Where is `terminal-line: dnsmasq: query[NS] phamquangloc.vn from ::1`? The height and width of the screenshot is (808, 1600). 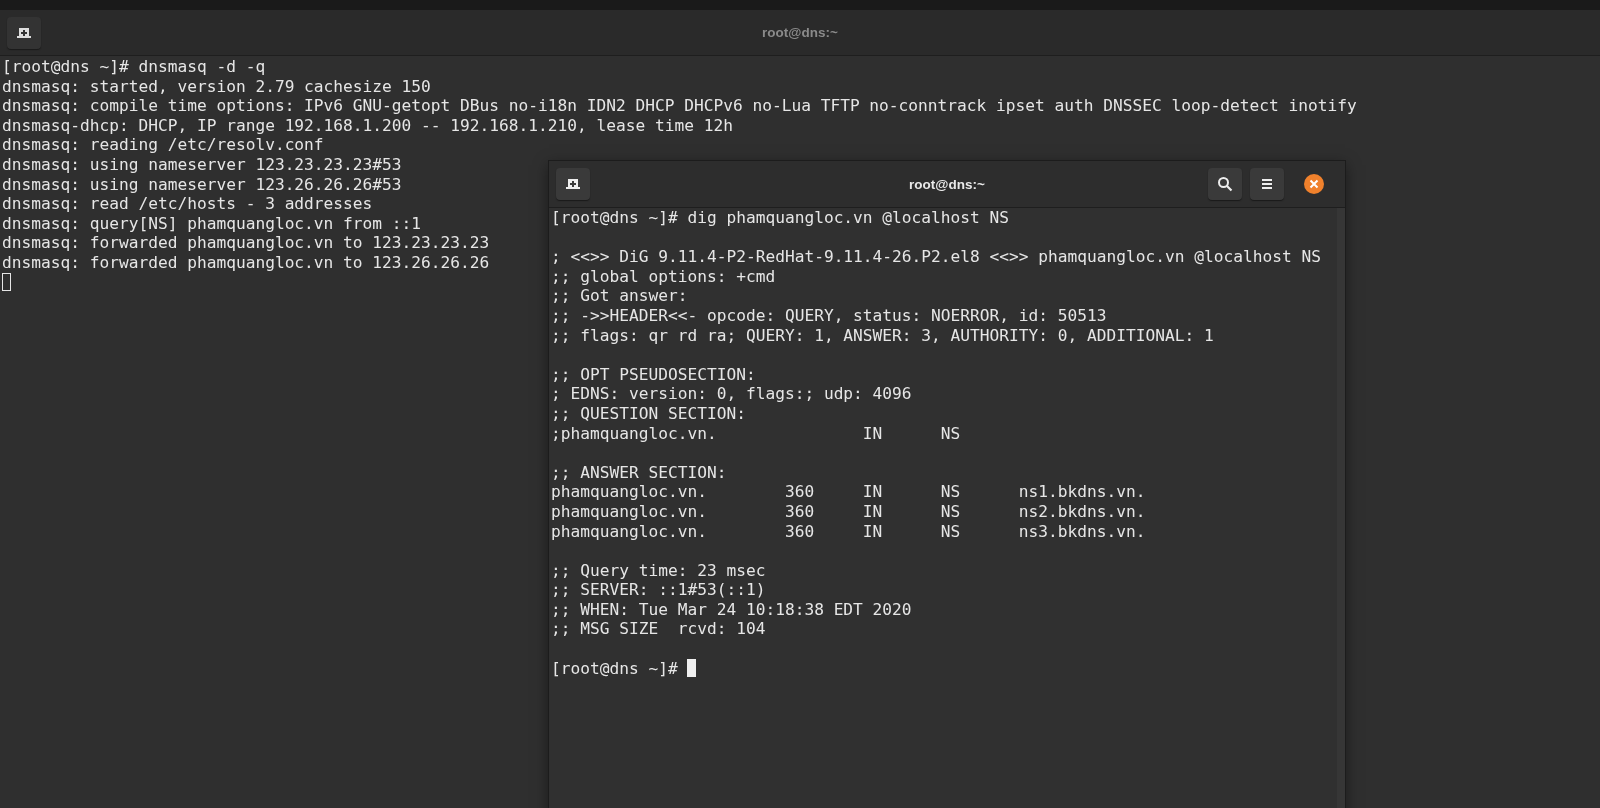
terminal-line: dnsmasq: query[NS] phamquangloc.vn from ::1 is located at coordinates (212, 223).